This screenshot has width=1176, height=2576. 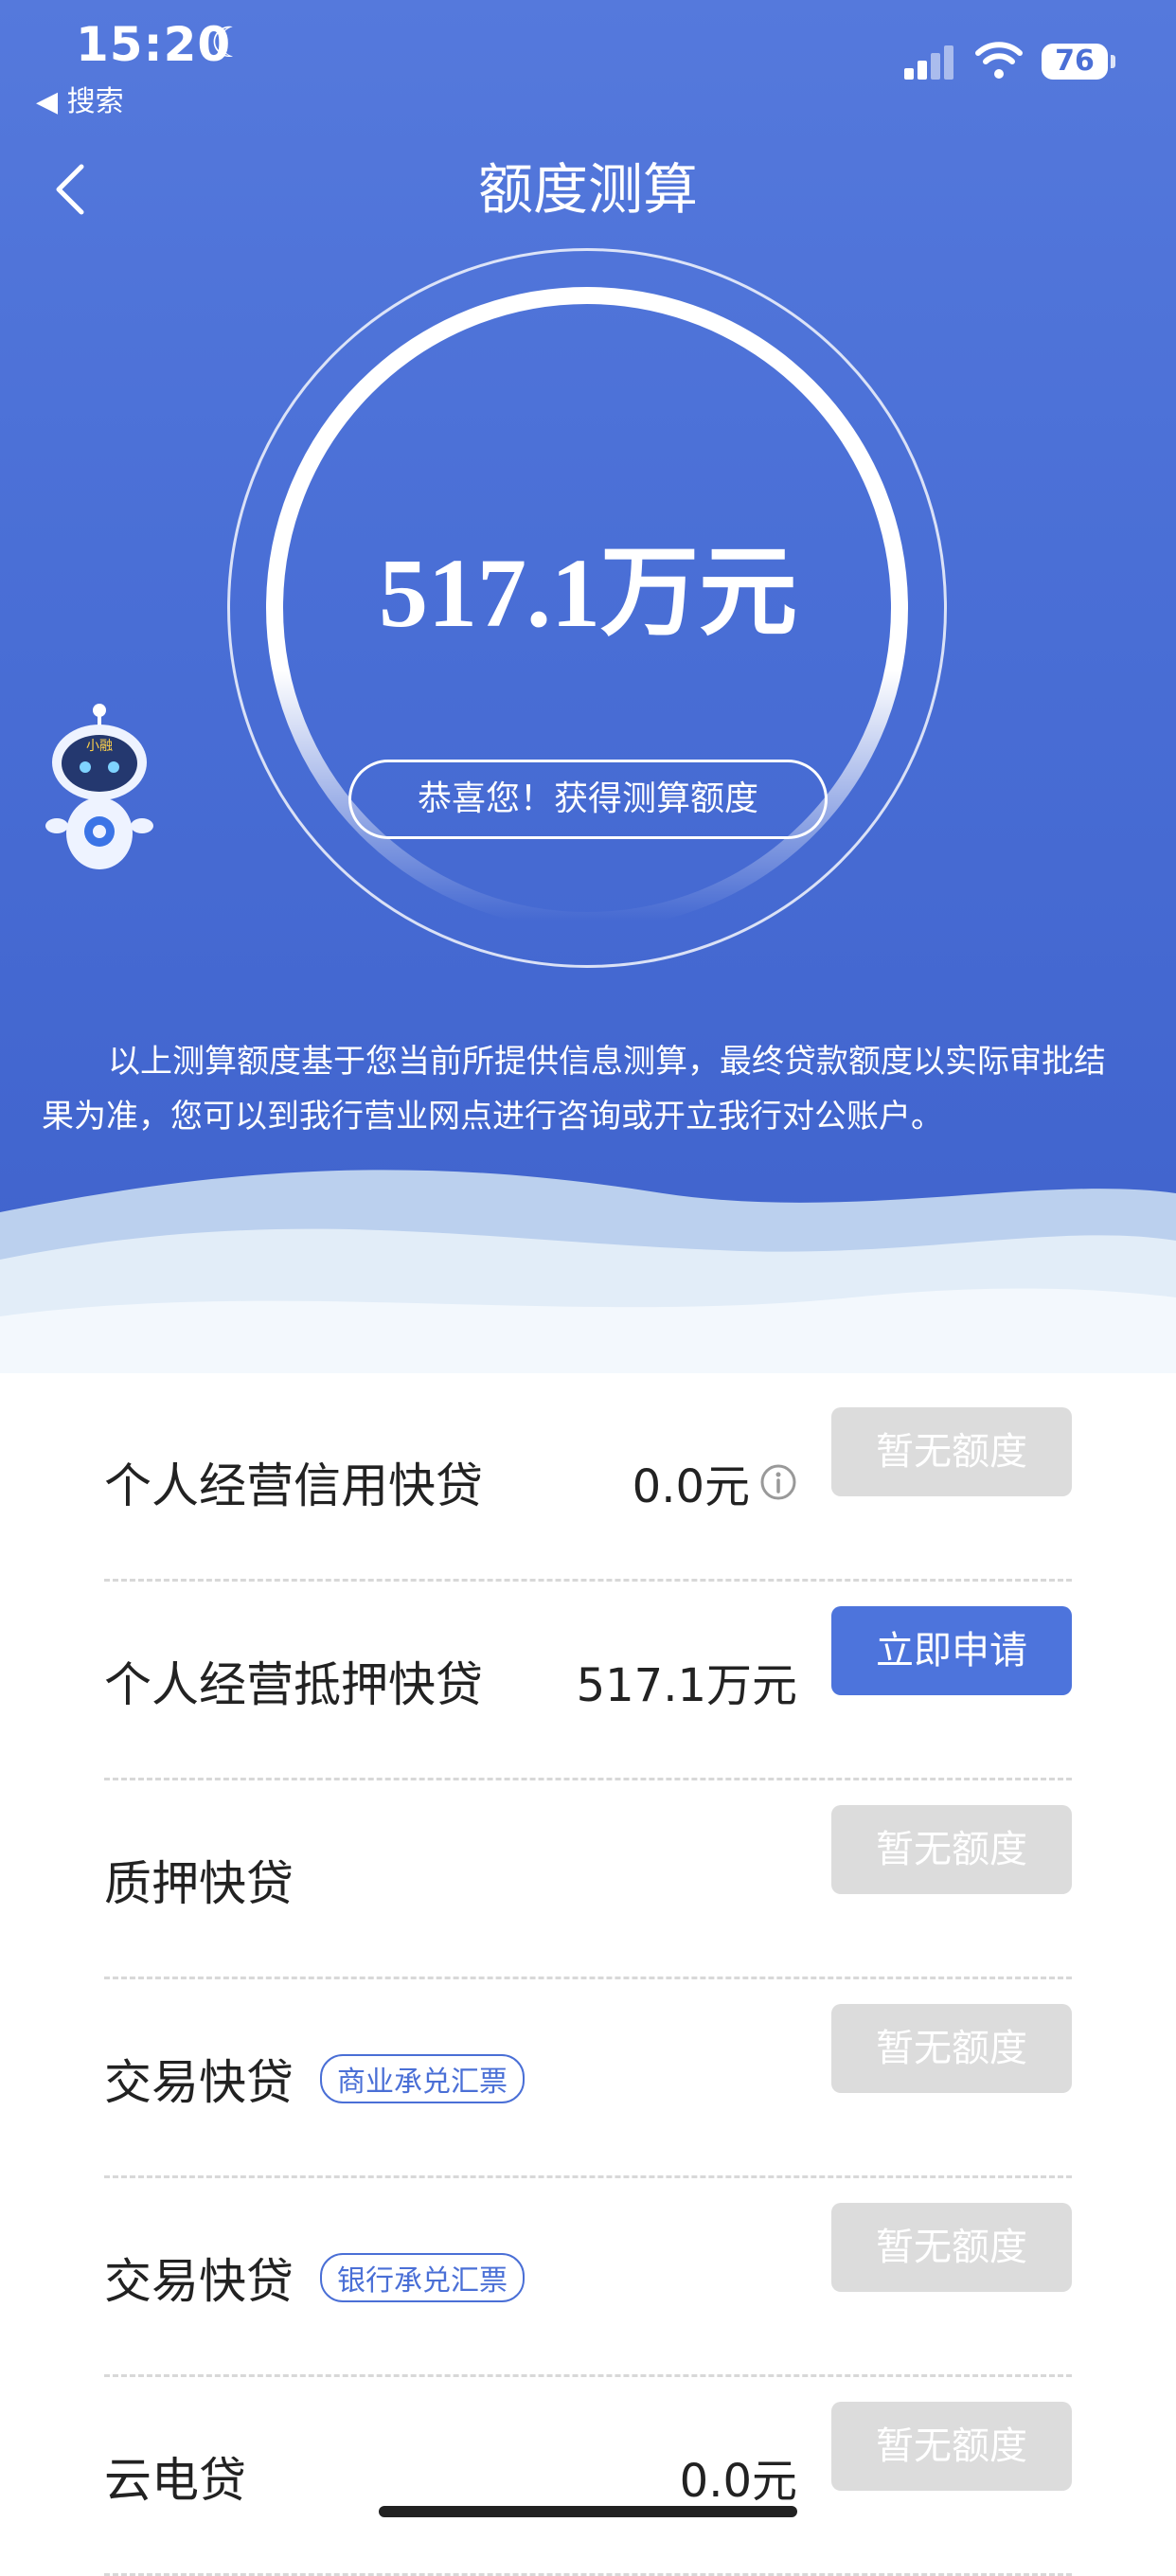 I want to click on product-row: 个人经营抵押快贷 517.1万元 立即申请, so click(x=588, y=1681).